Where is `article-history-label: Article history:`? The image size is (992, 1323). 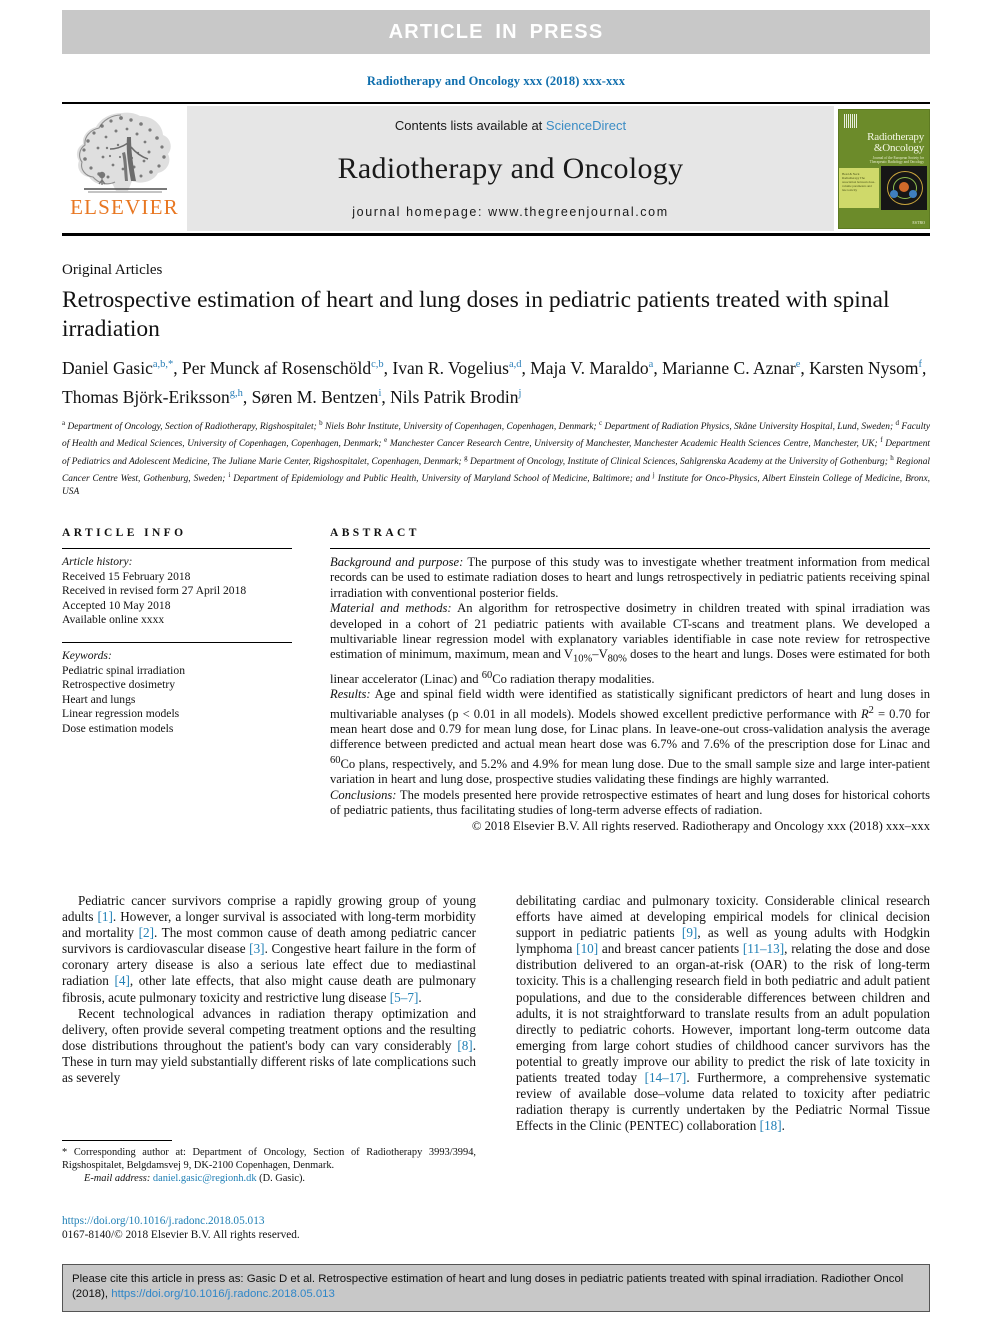
article-history-label: Article history: is located at coordinates (97, 561).